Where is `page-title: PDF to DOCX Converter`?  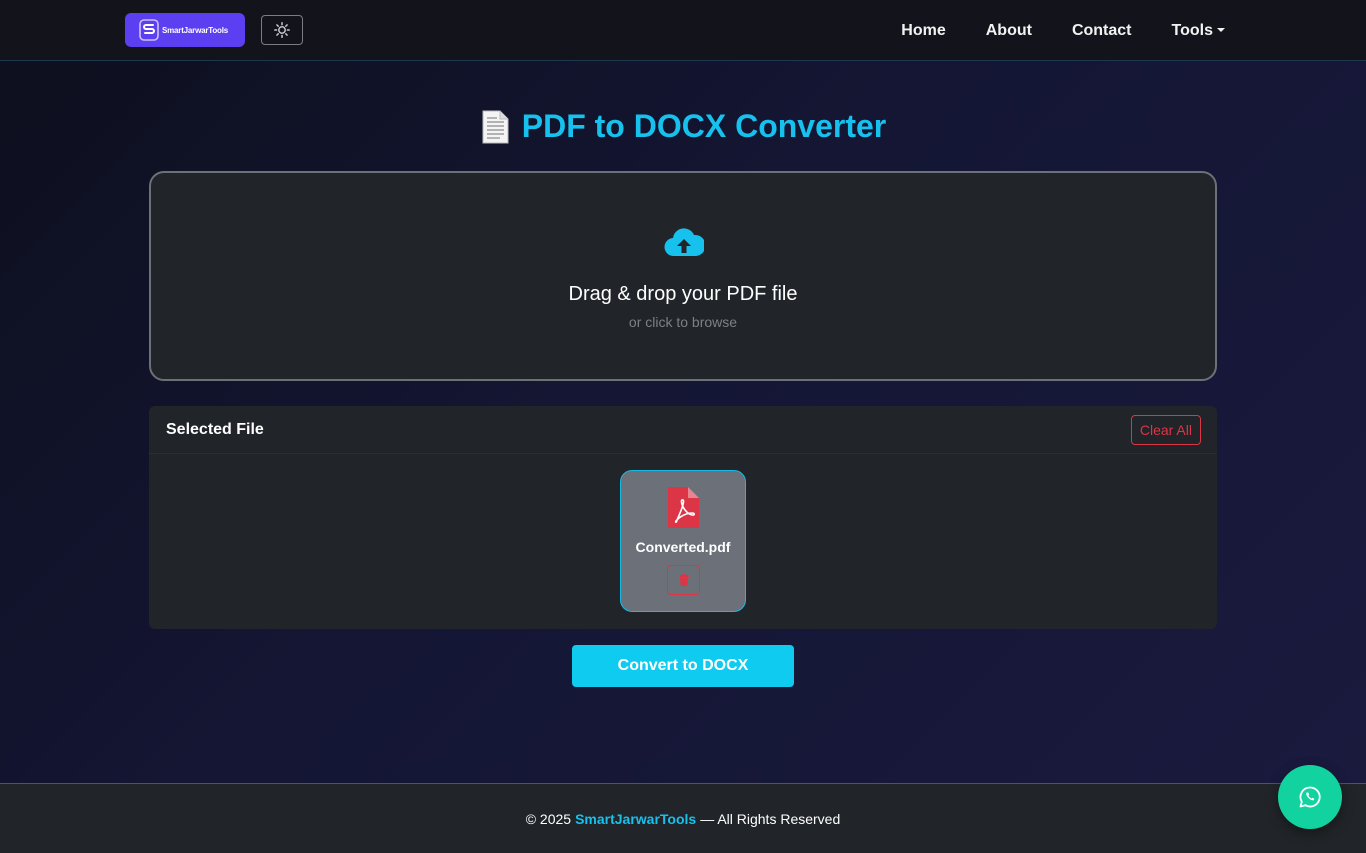 page-title: PDF to DOCX Converter is located at coordinates (704, 126).